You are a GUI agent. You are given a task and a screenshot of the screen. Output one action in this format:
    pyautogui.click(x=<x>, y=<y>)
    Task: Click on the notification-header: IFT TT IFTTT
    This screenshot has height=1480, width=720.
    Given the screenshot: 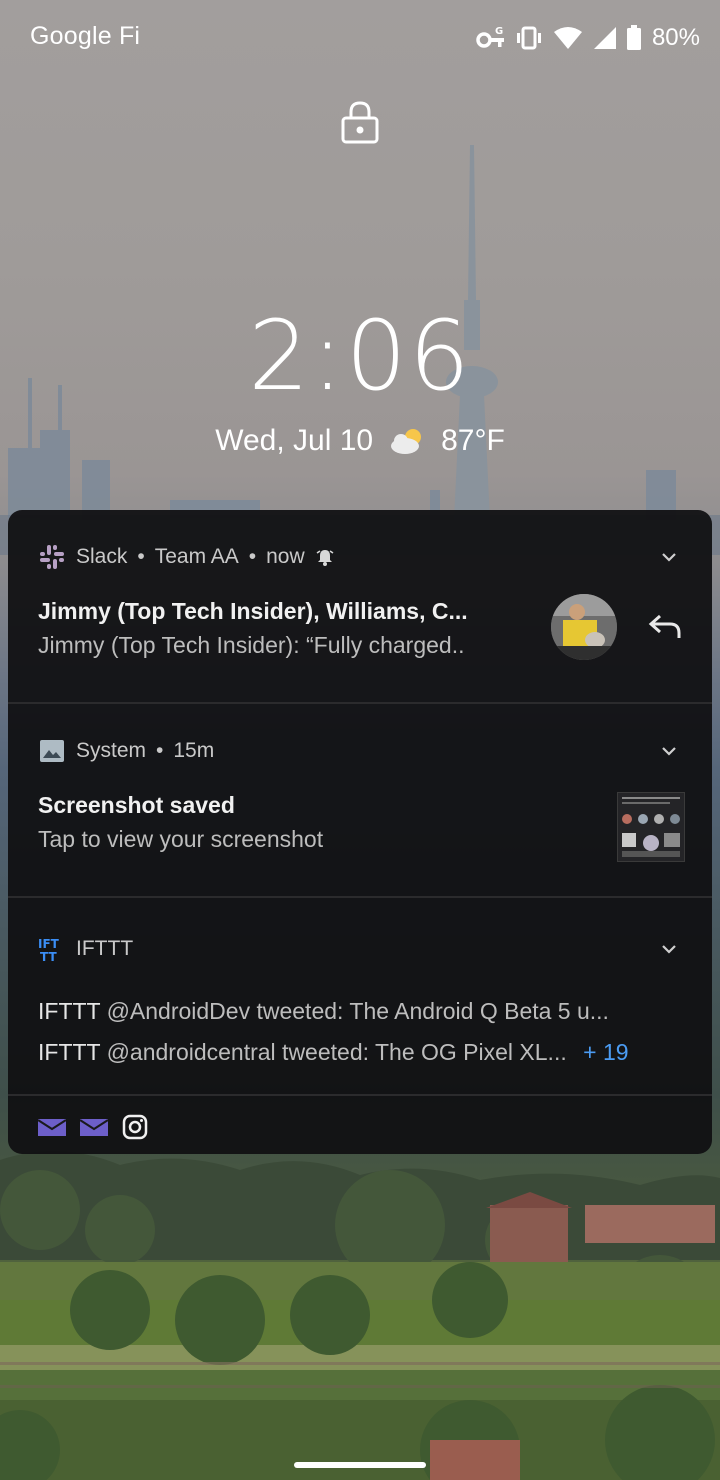 What is the action you would take?
    pyautogui.click(x=85, y=949)
    